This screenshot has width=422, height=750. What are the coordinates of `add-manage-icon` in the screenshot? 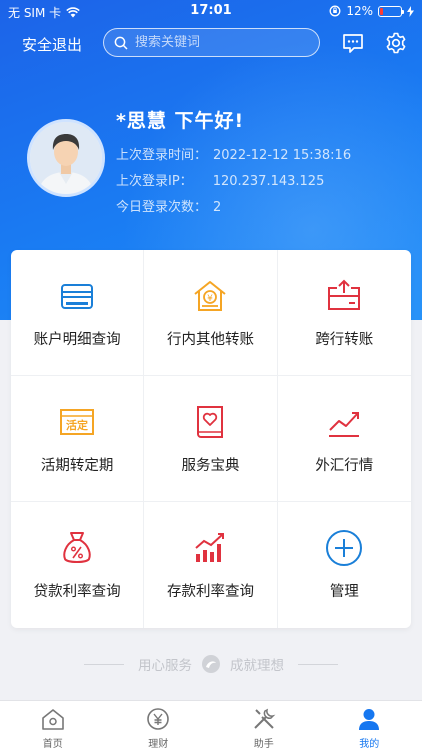 It's located at (344, 548).